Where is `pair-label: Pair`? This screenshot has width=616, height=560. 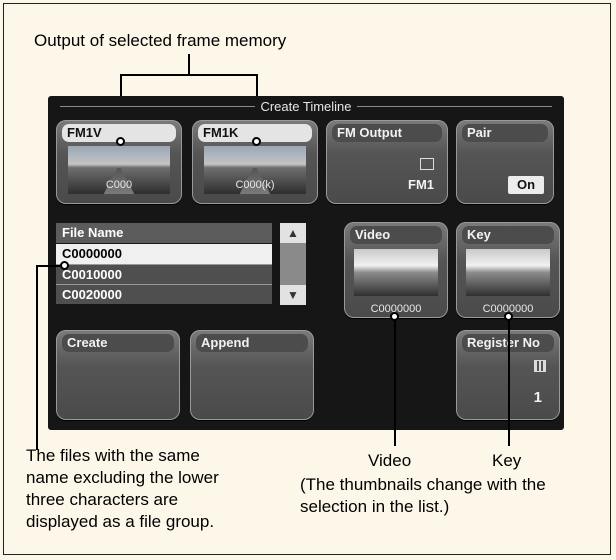 pair-label: Pair is located at coordinates (505, 133).